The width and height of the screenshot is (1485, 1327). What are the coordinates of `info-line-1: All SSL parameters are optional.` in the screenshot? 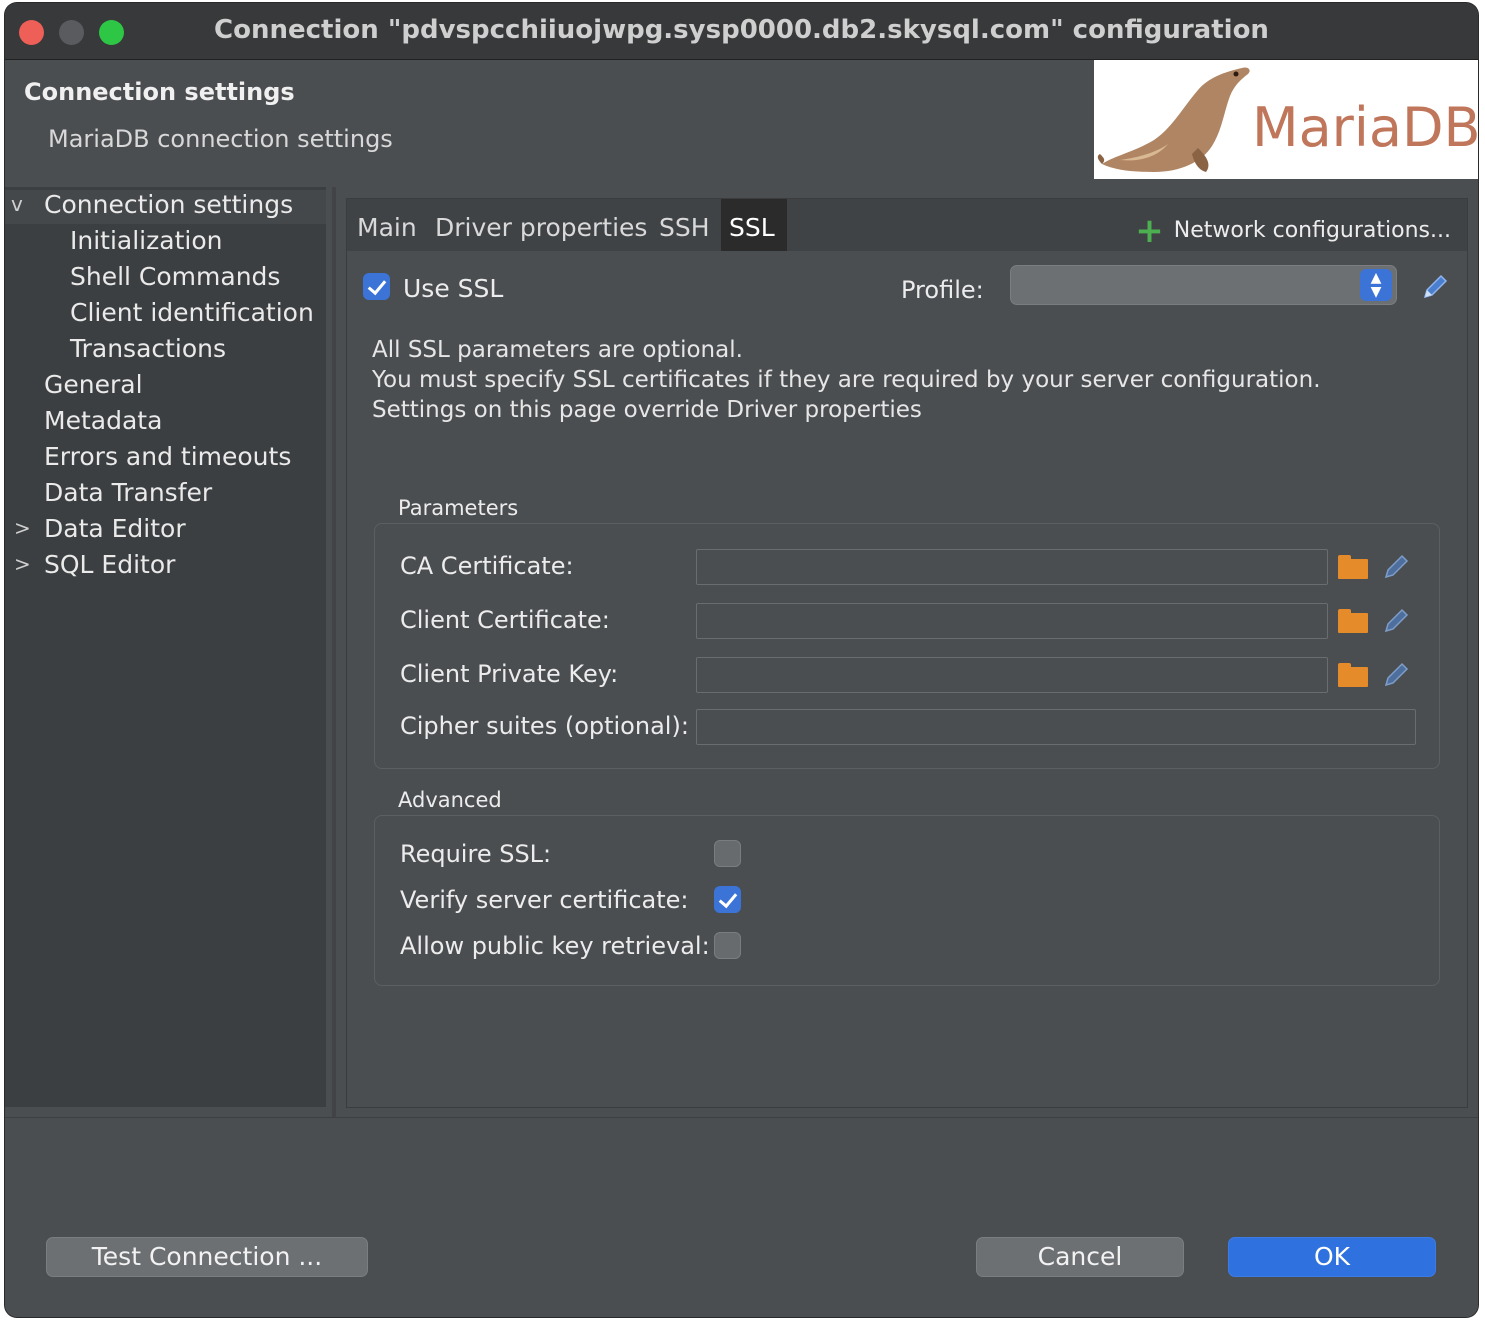 It's located at (557, 350).